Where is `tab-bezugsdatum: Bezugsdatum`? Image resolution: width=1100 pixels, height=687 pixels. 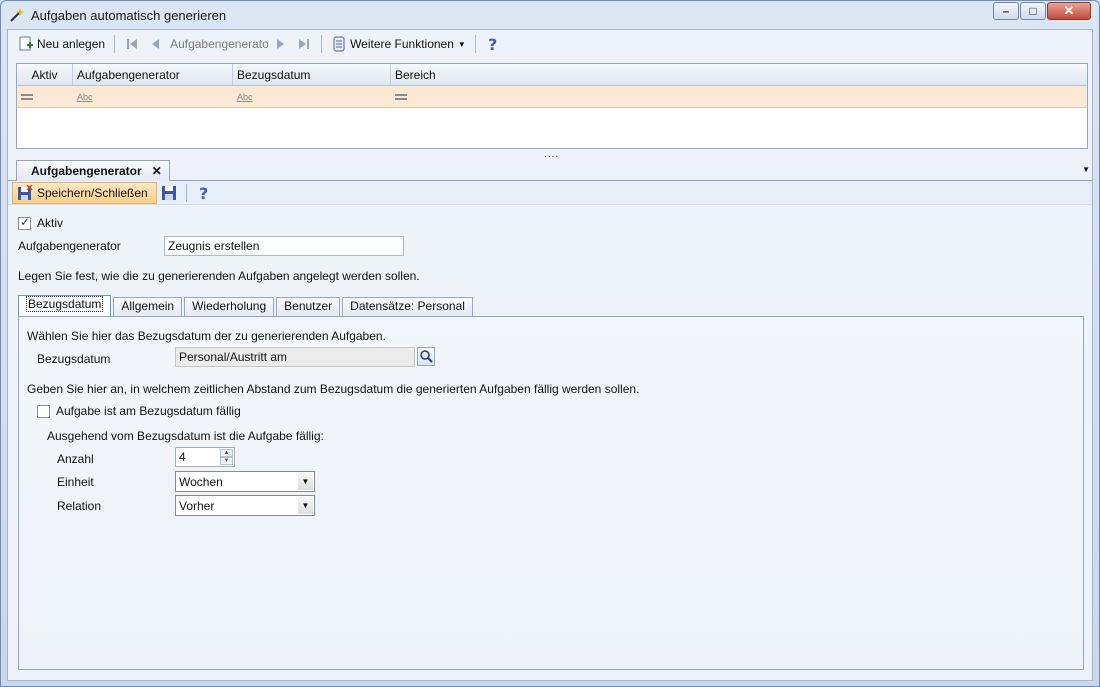 tab-bezugsdatum: Bezugsdatum is located at coordinates (65, 305).